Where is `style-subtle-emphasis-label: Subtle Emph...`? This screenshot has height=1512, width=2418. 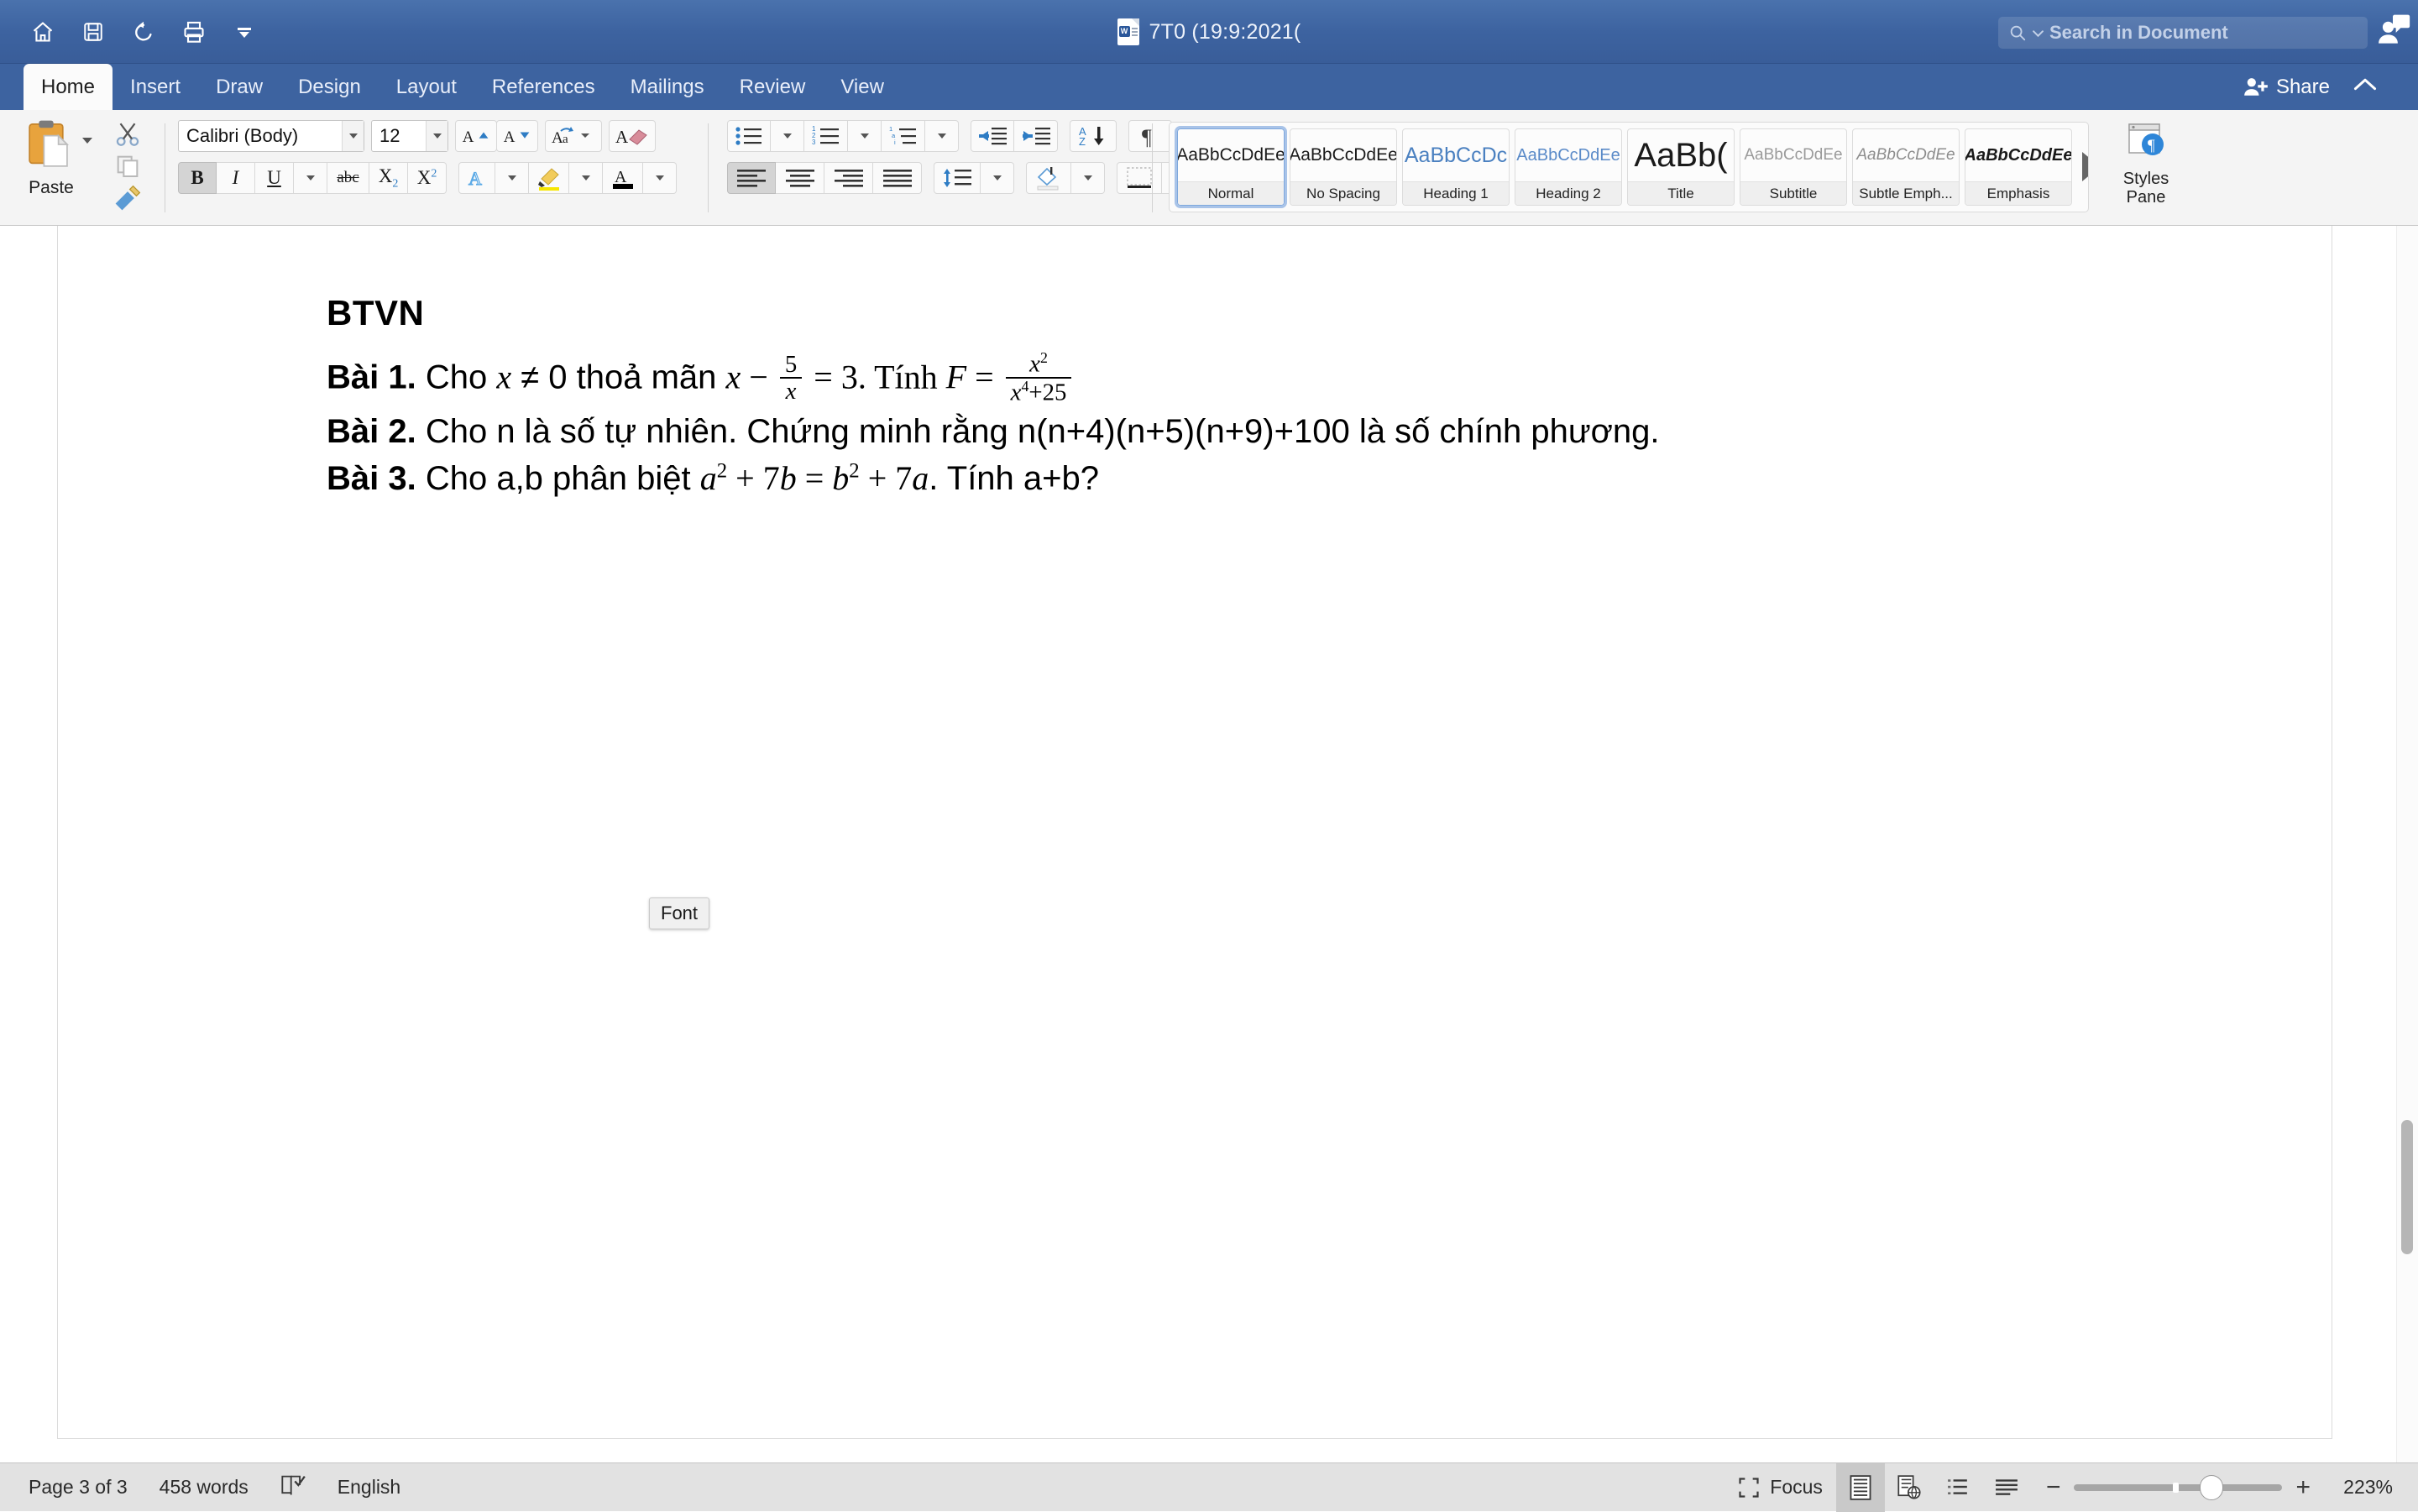 style-subtle-emphasis-label: Subtle Emph... is located at coordinates (1906, 193).